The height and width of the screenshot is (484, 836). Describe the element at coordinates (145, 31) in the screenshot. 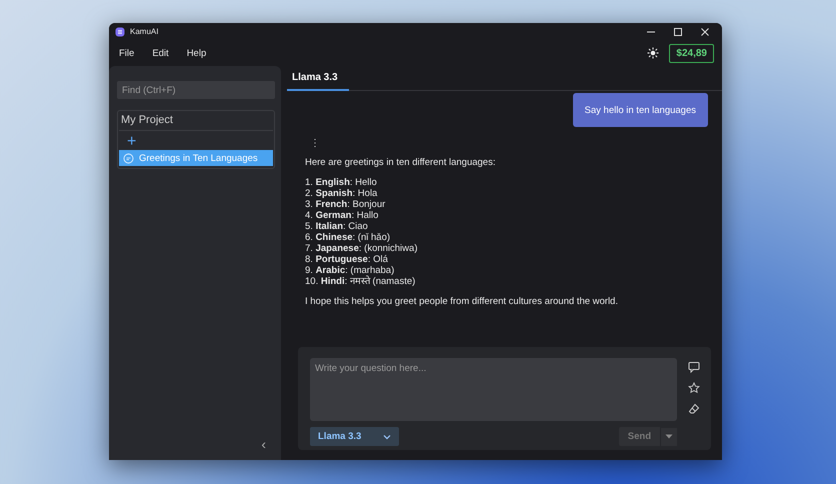

I see `window-title: KamuAI` at that location.